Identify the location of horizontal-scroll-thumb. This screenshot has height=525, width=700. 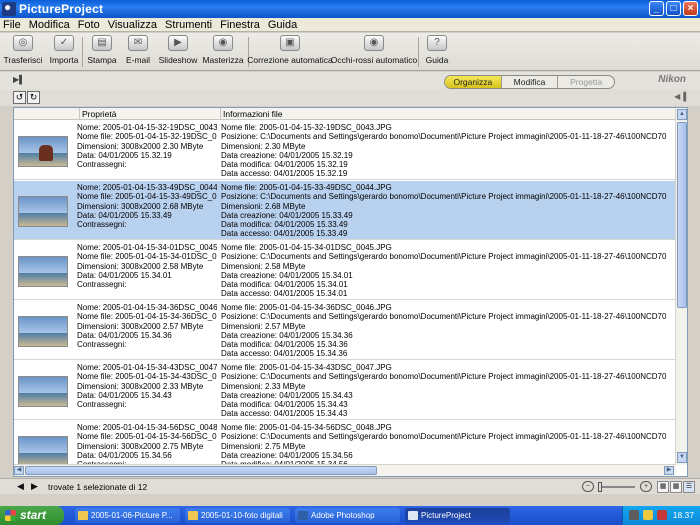
(201, 470).